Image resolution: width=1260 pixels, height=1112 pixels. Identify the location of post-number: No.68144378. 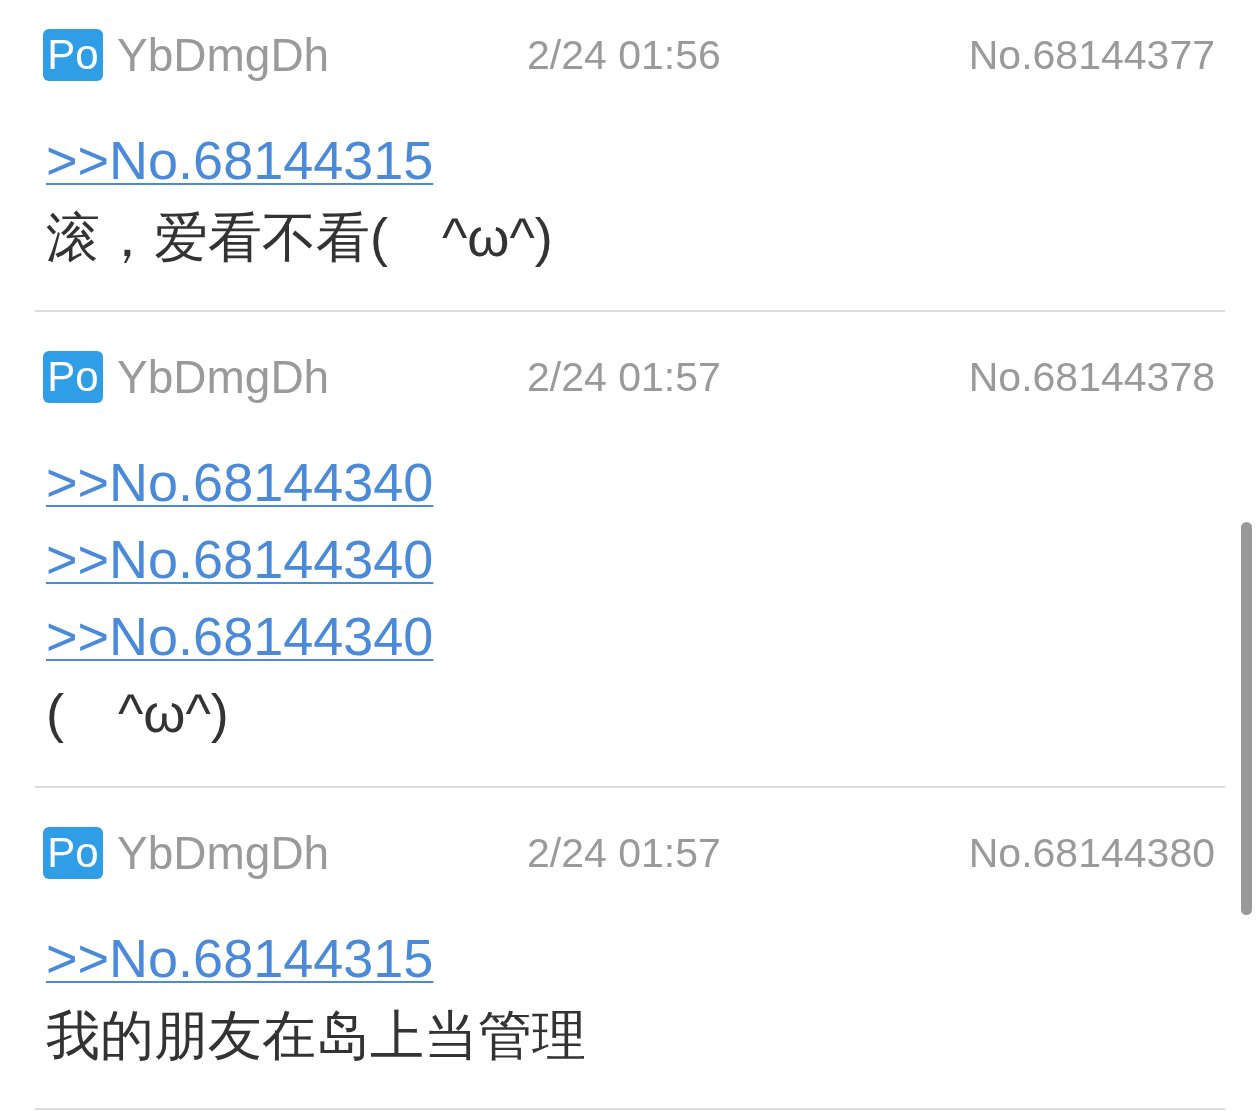
(1091, 377).